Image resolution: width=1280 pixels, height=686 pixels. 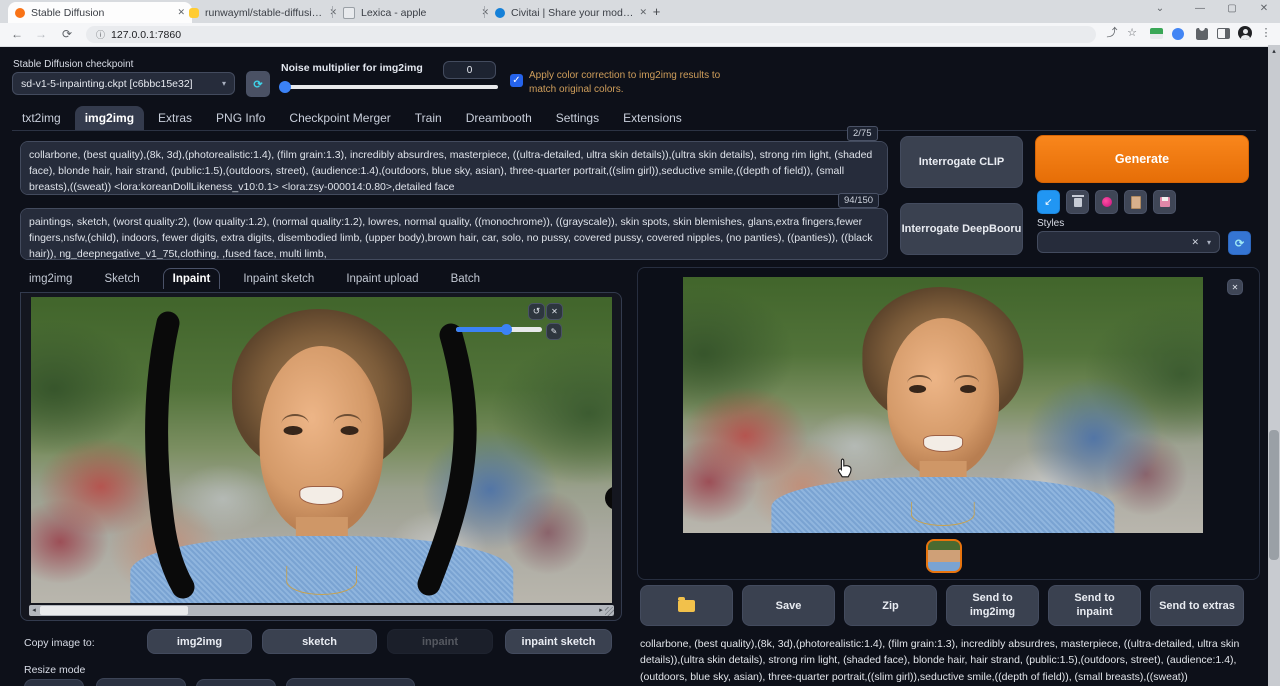 I want to click on extension-blue-icon, so click(x=1178, y=34).